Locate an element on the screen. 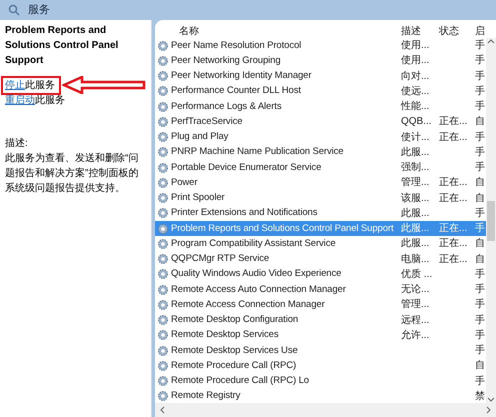 This screenshot has width=496, height=417. service-name: Remote Desktop Services Use is located at coordinates (234, 351).